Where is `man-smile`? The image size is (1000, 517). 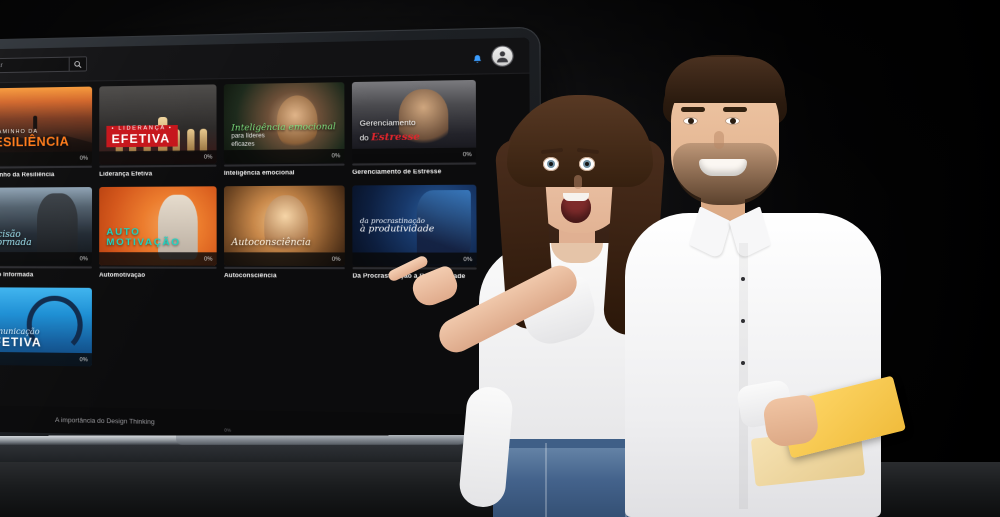 man-smile is located at coordinates (723, 167).